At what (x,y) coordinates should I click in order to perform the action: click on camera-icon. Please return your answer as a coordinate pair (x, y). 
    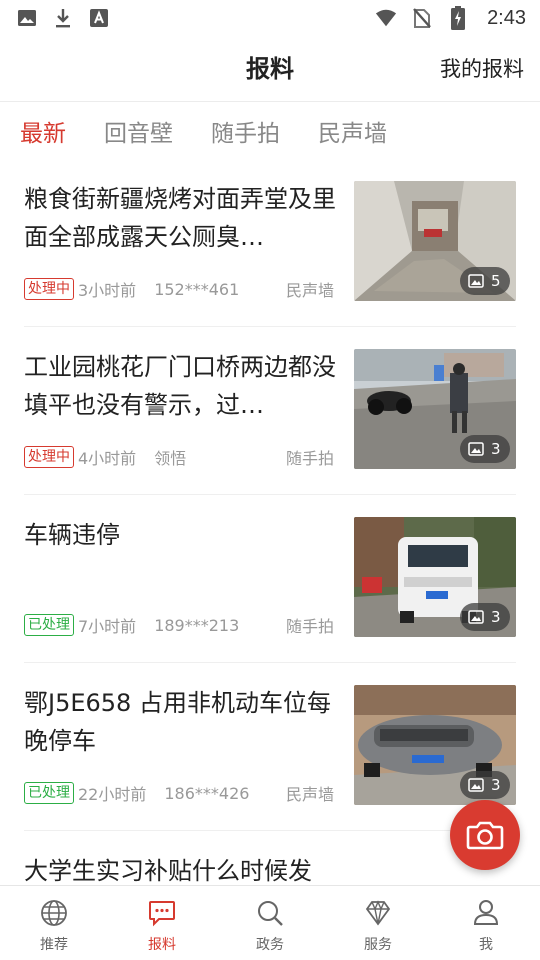
    Looking at the image, I should click on (485, 835).